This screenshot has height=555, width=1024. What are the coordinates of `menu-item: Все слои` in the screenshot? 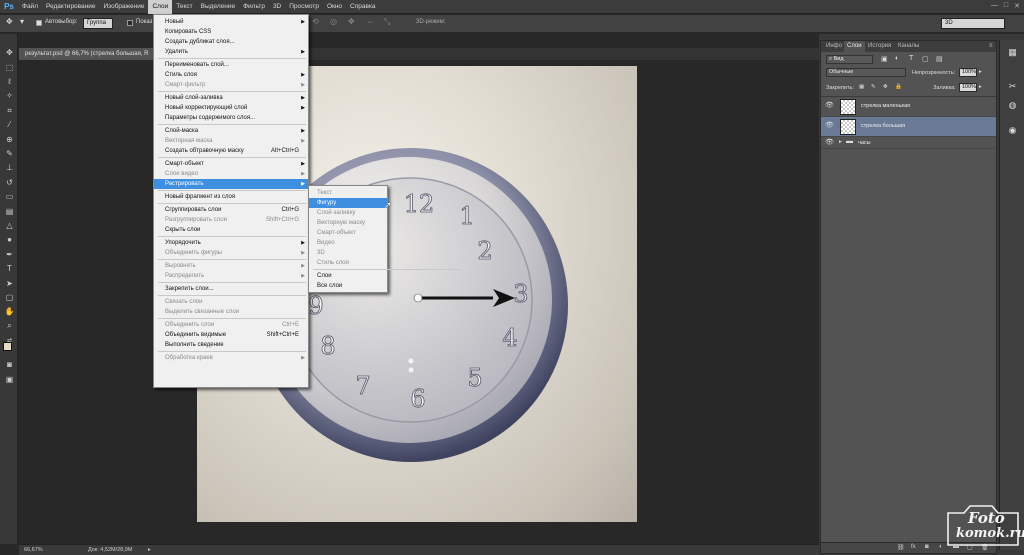 It's located at (348, 286).